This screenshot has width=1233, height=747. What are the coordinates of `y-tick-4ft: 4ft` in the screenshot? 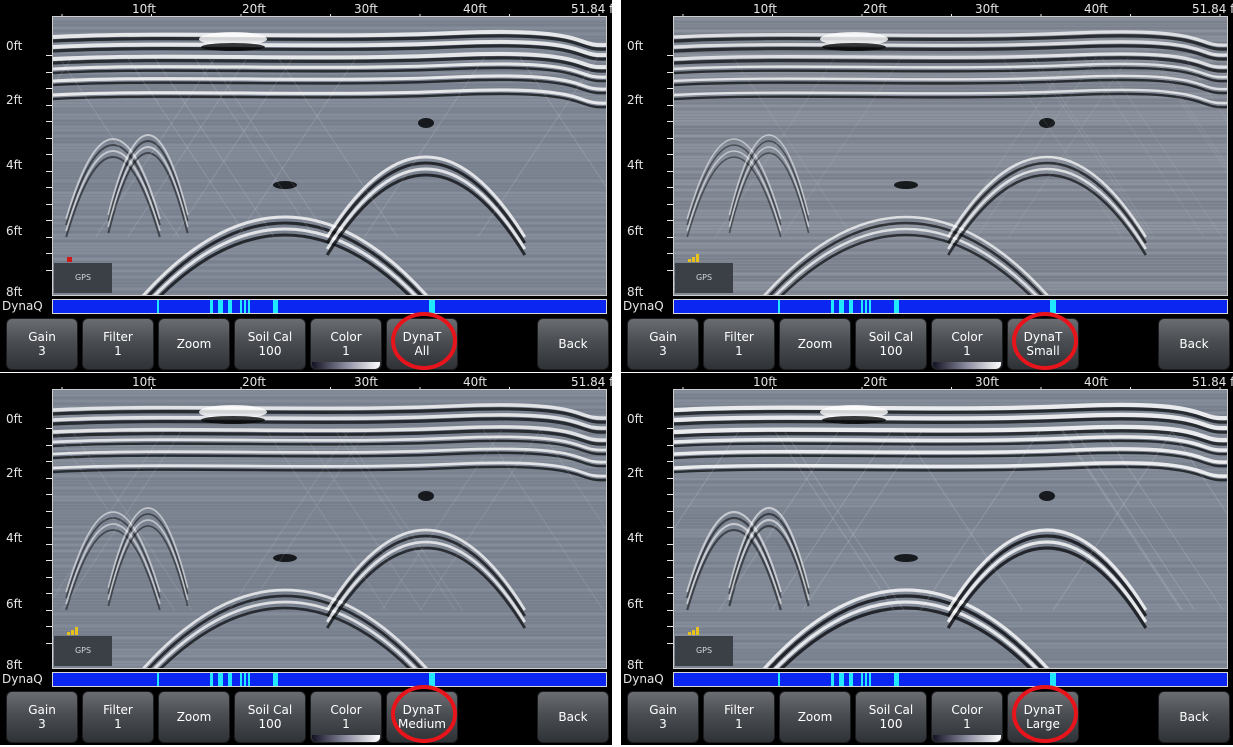 It's located at (635, 165).